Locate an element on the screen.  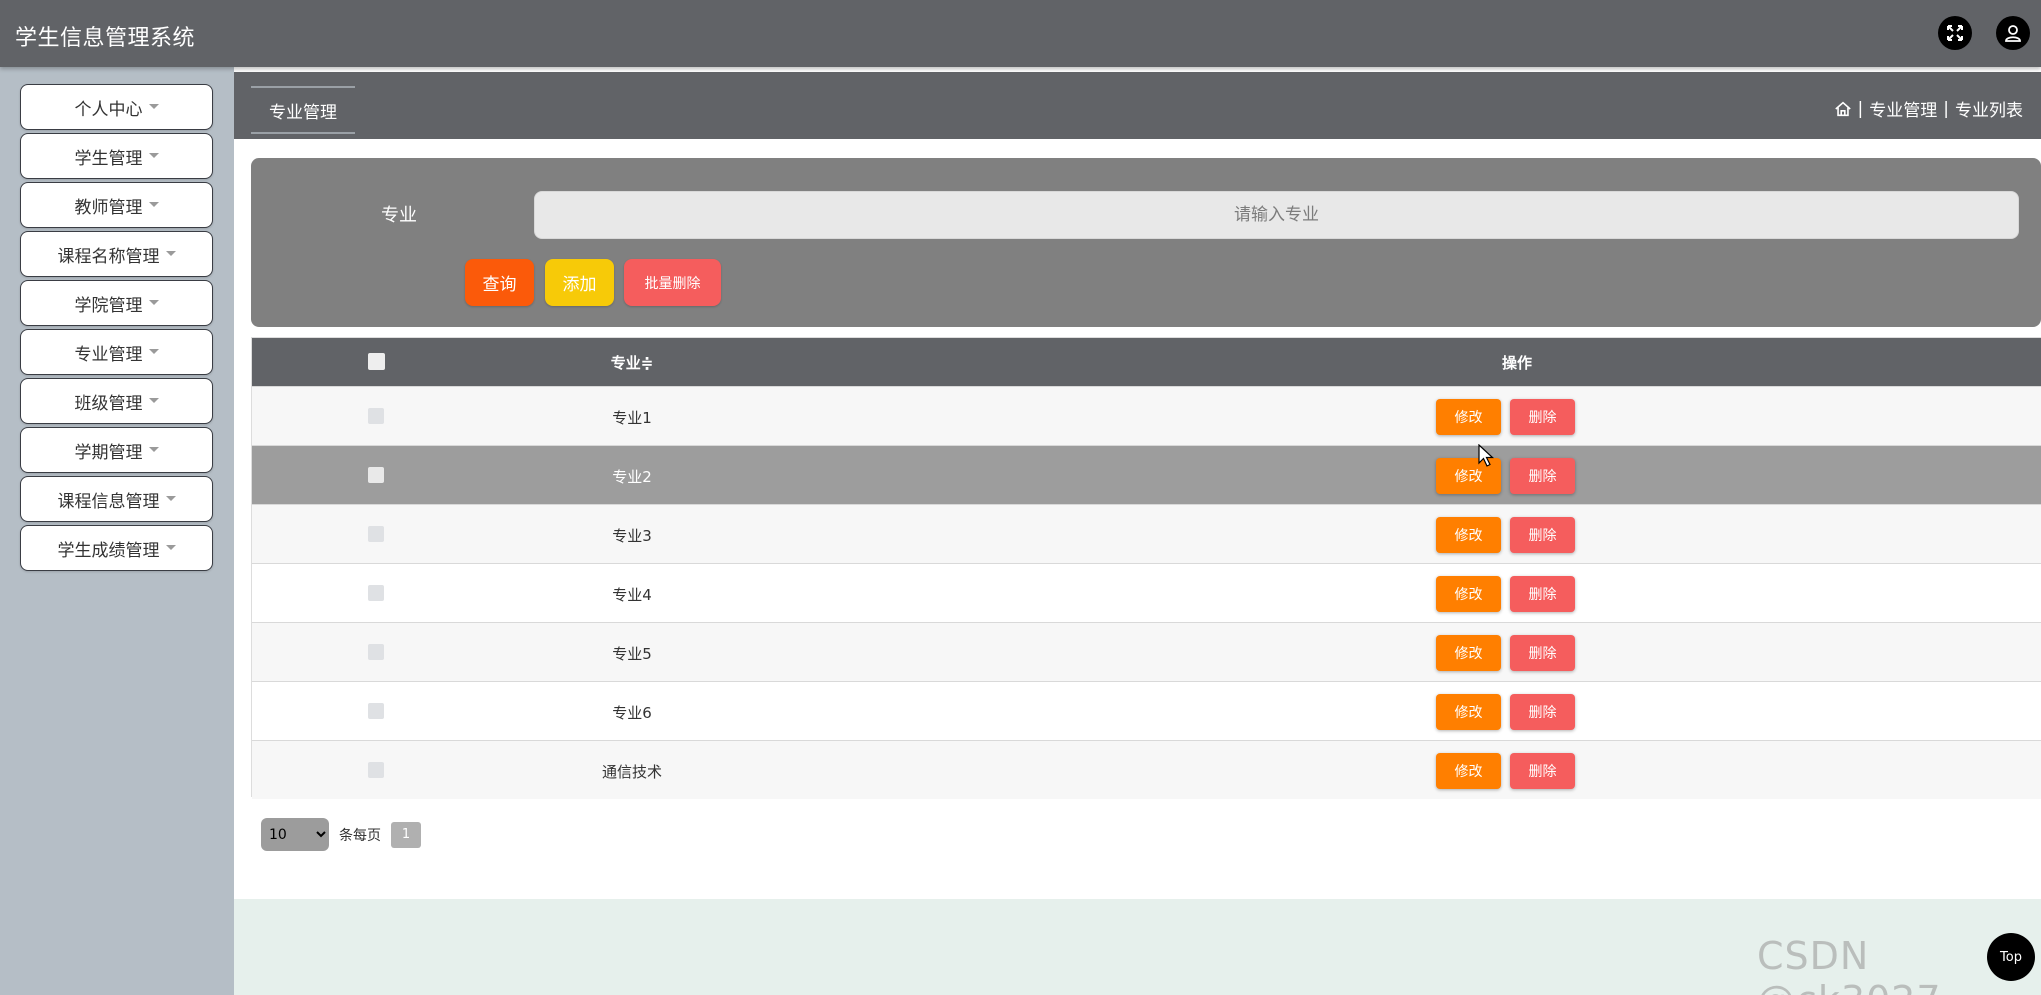
back-to-top-button: Top is located at coordinates (2011, 957).